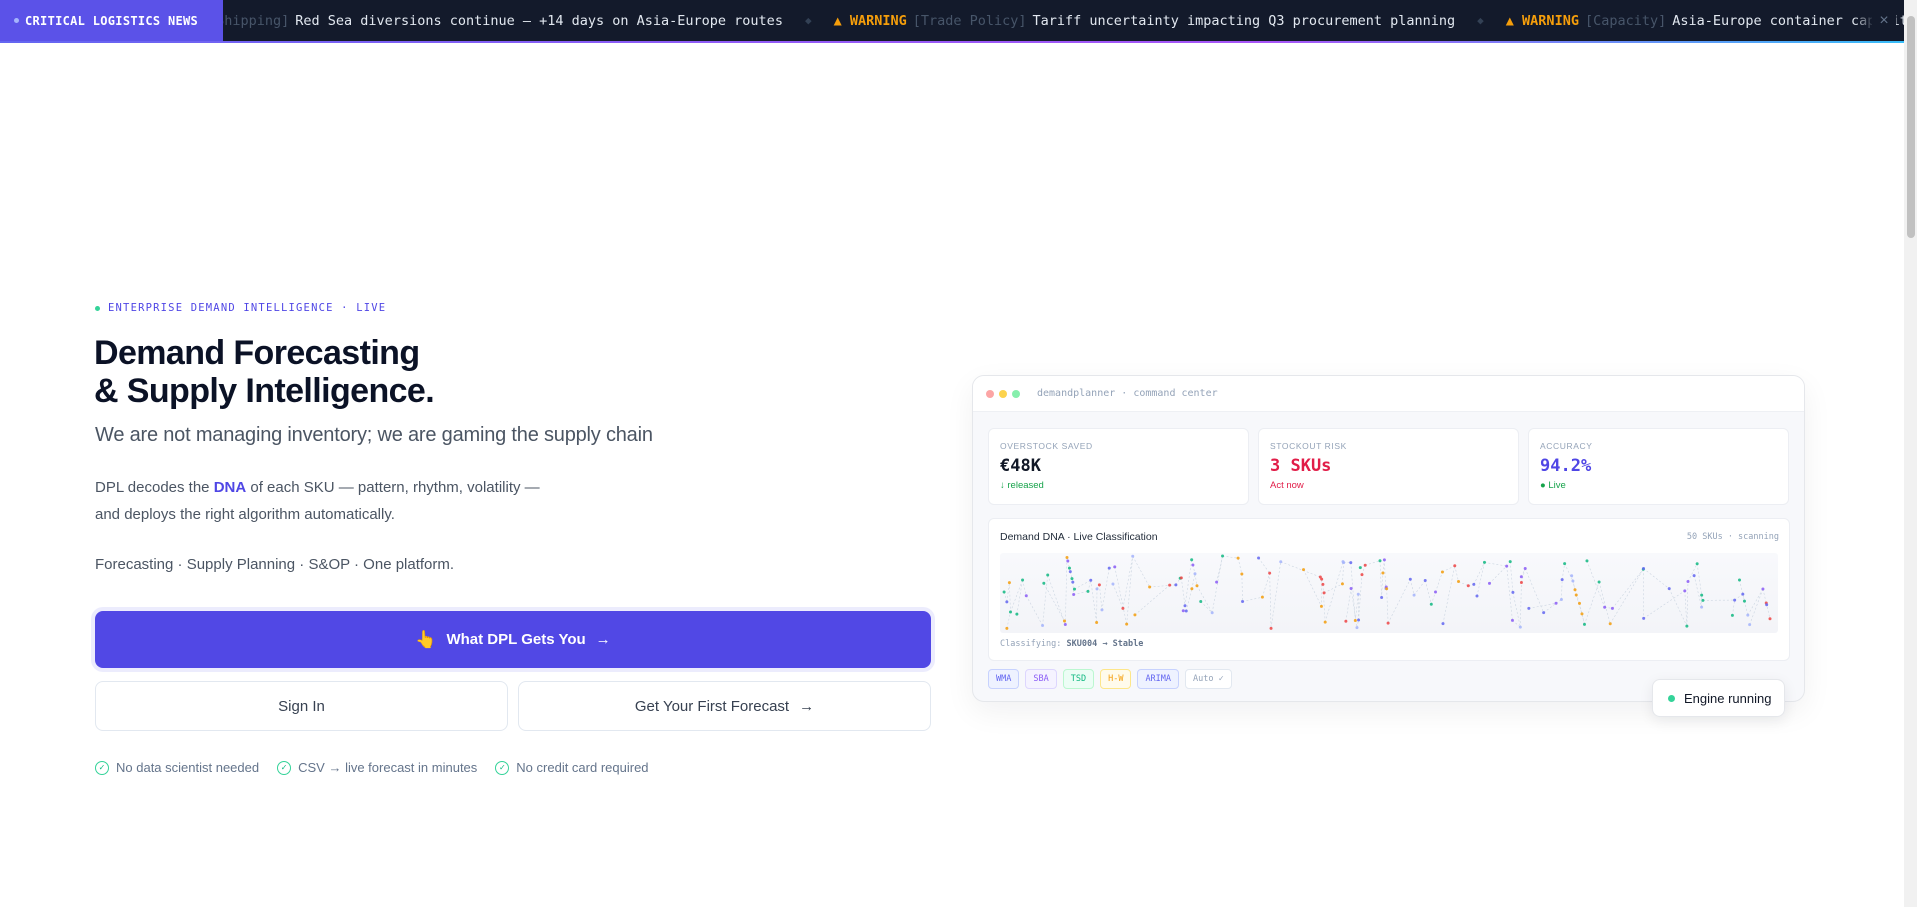 The width and height of the screenshot is (1917, 907). I want to click on ticker-label-text: CRITICAL LOGISTICS NEWS, so click(112, 20).